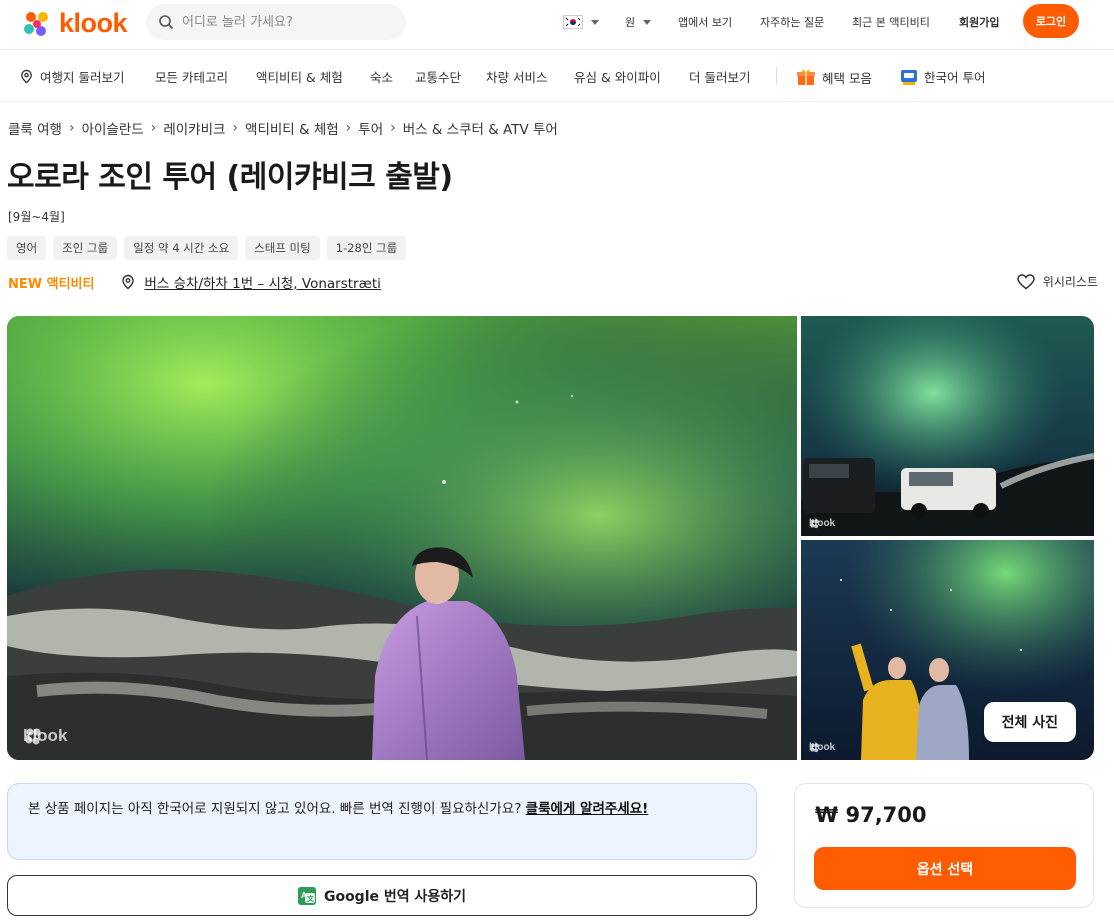 This screenshot has width=1114, height=923. I want to click on recent-viewed-link: 최근 본 액티비티, so click(891, 22).